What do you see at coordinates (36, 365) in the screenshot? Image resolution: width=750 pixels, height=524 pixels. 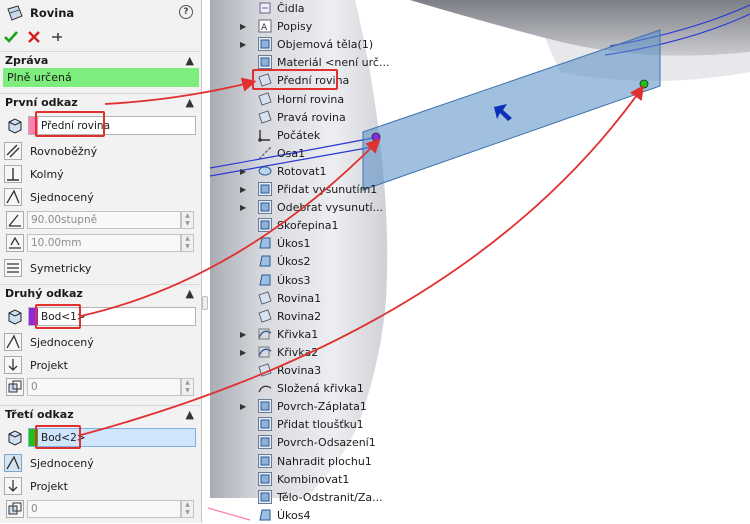 I see `option-project-2: Projekt` at bounding box center [36, 365].